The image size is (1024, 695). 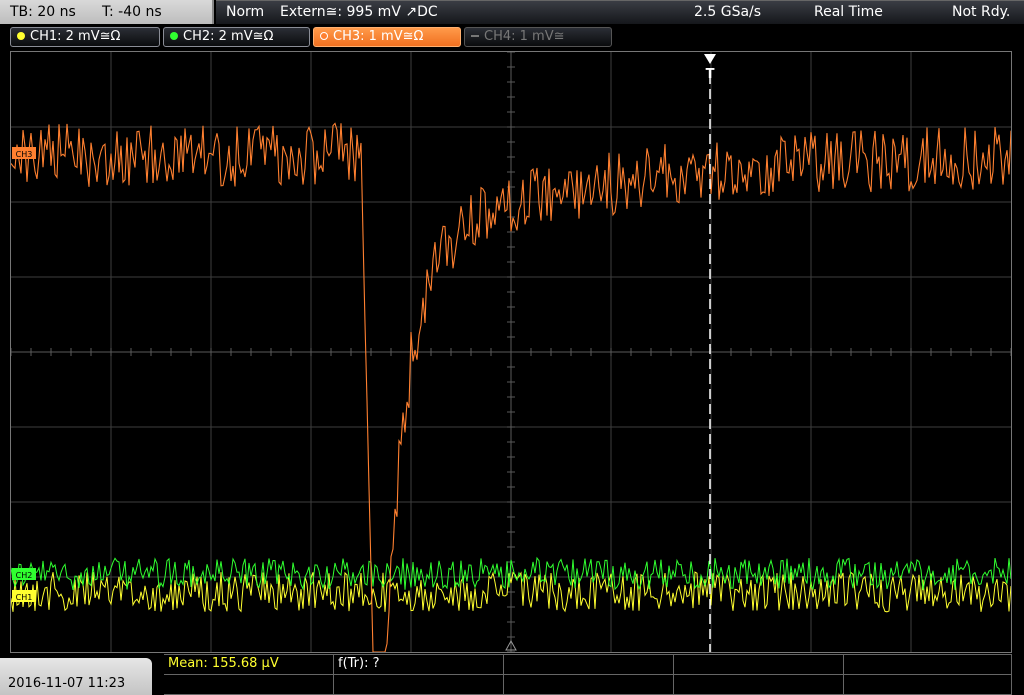 What do you see at coordinates (43, 12) in the screenshot?
I see `timebase-value: TB: 20 ns` at bounding box center [43, 12].